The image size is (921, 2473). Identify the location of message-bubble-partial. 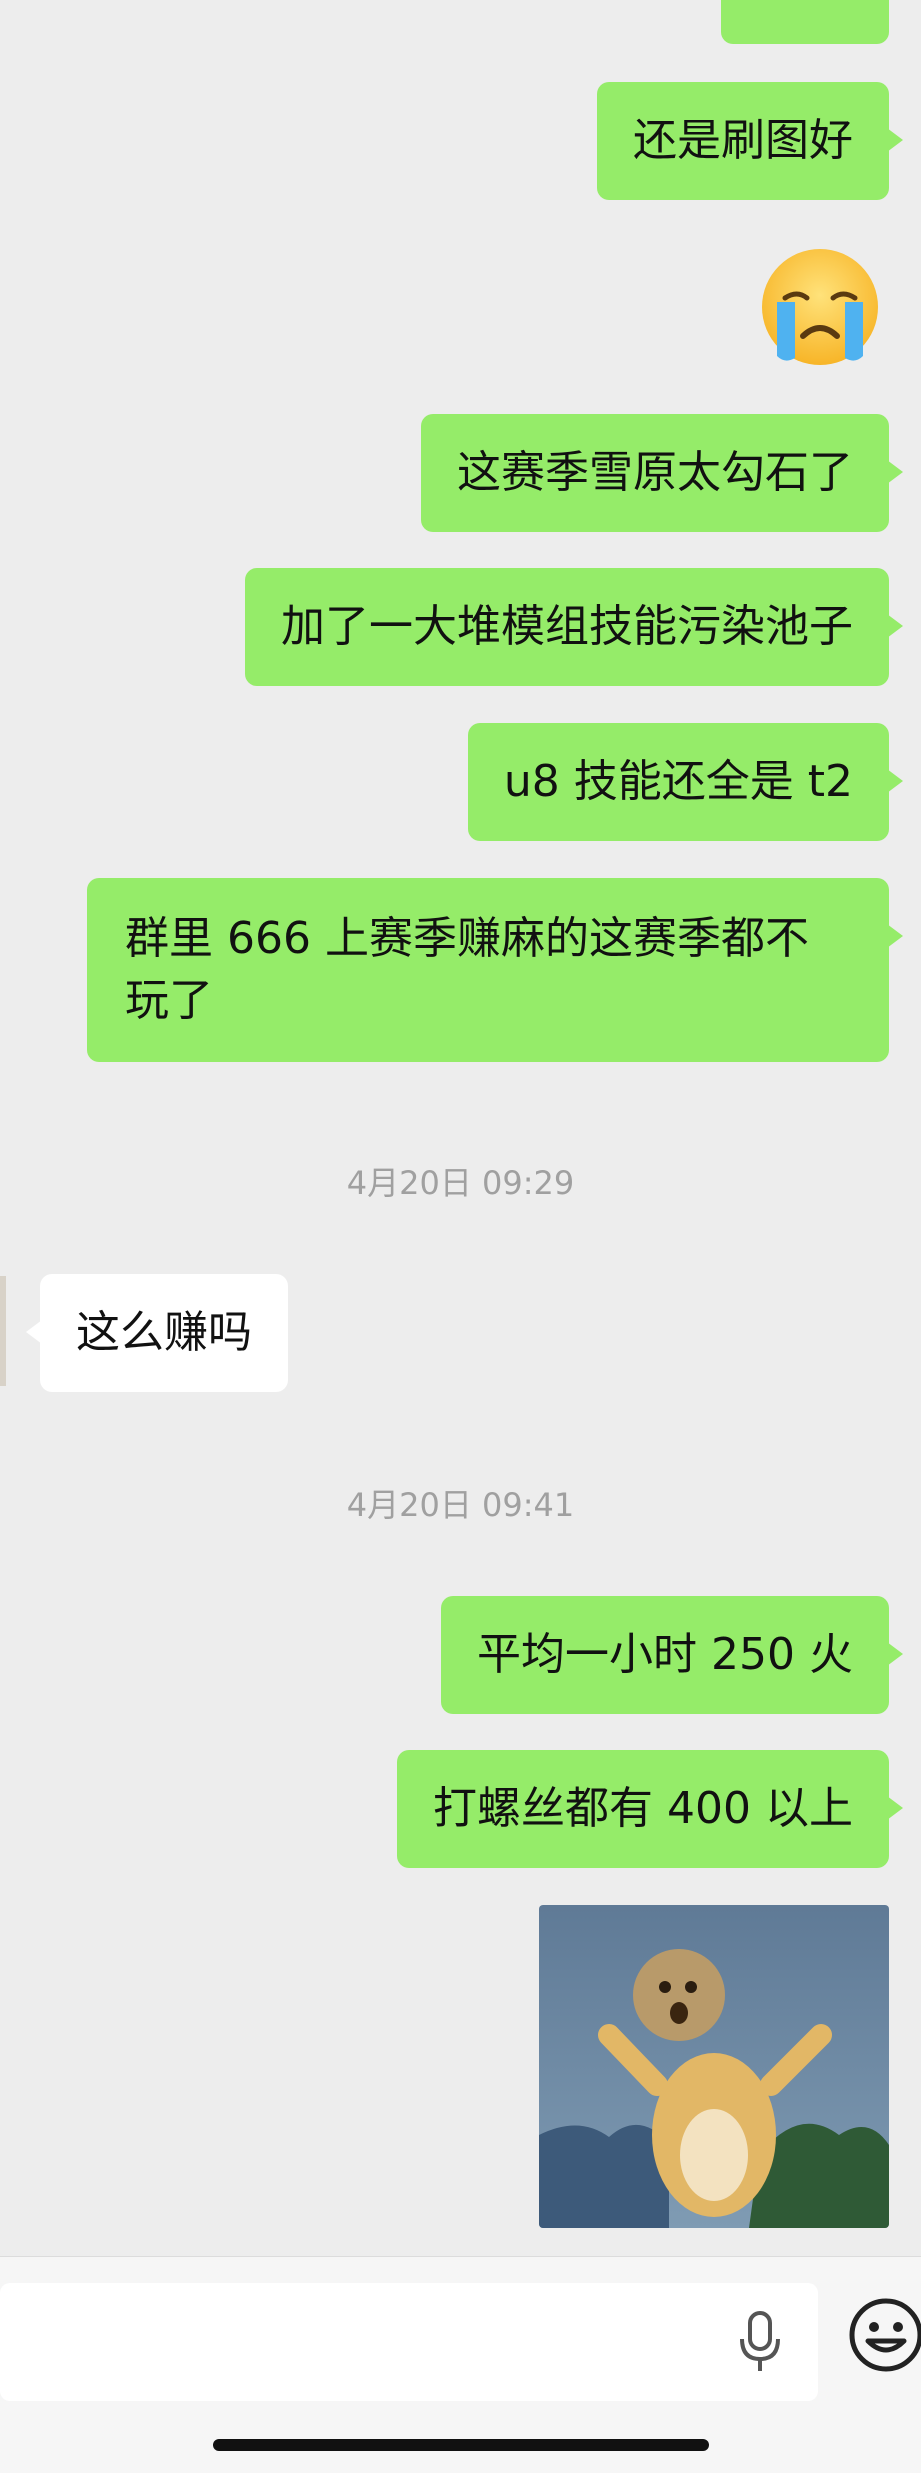
(805, 22).